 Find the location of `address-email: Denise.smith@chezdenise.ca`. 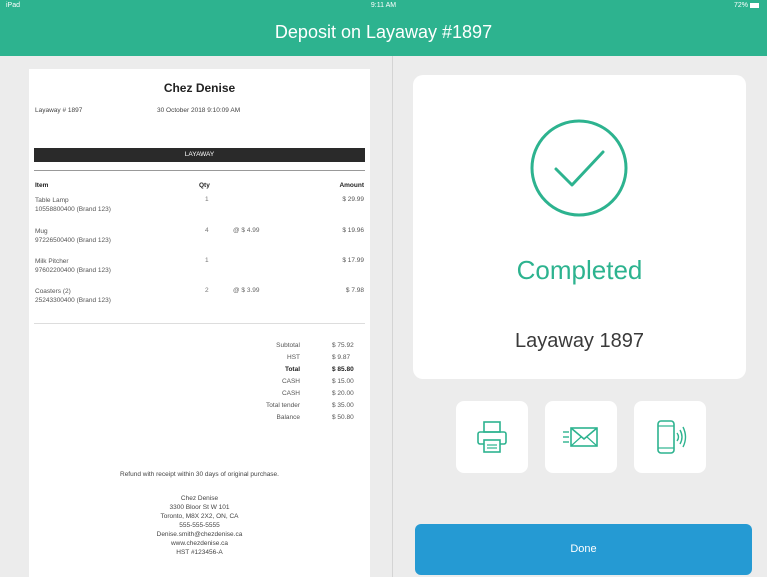

address-email: Denise.smith@chezdenise.ca is located at coordinates (199, 534).